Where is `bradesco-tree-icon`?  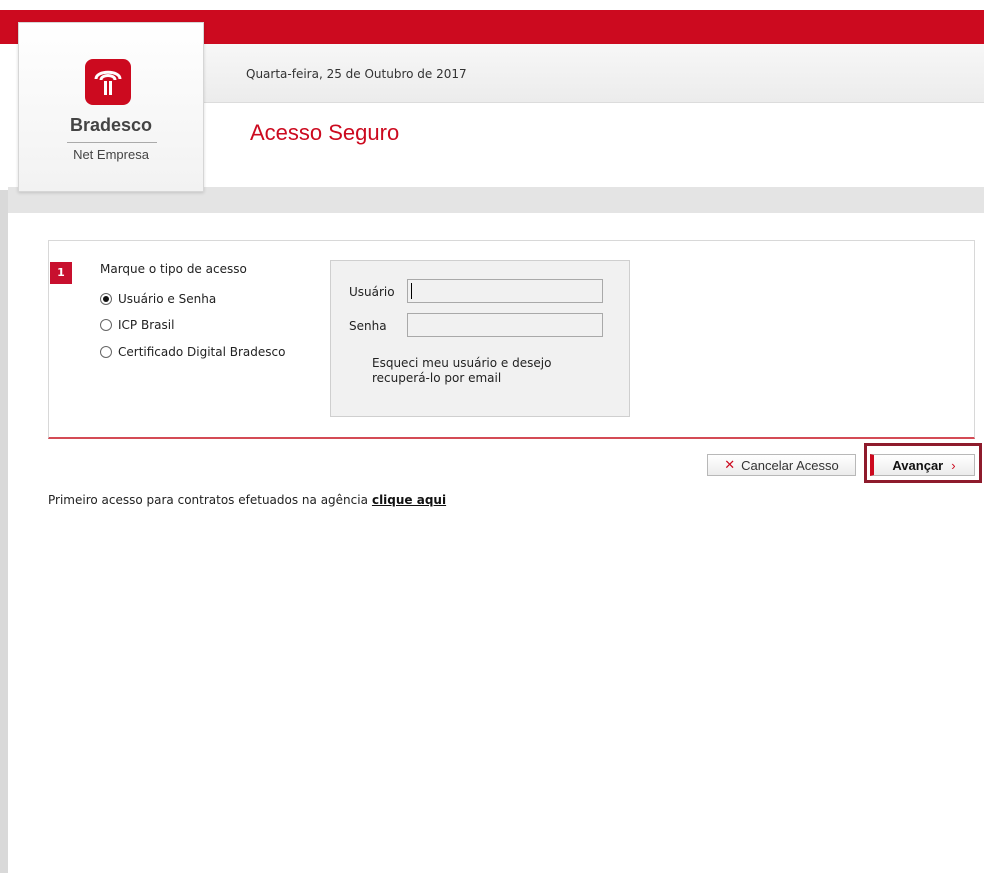 bradesco-tree-icon is located at coordinates (108, 82).